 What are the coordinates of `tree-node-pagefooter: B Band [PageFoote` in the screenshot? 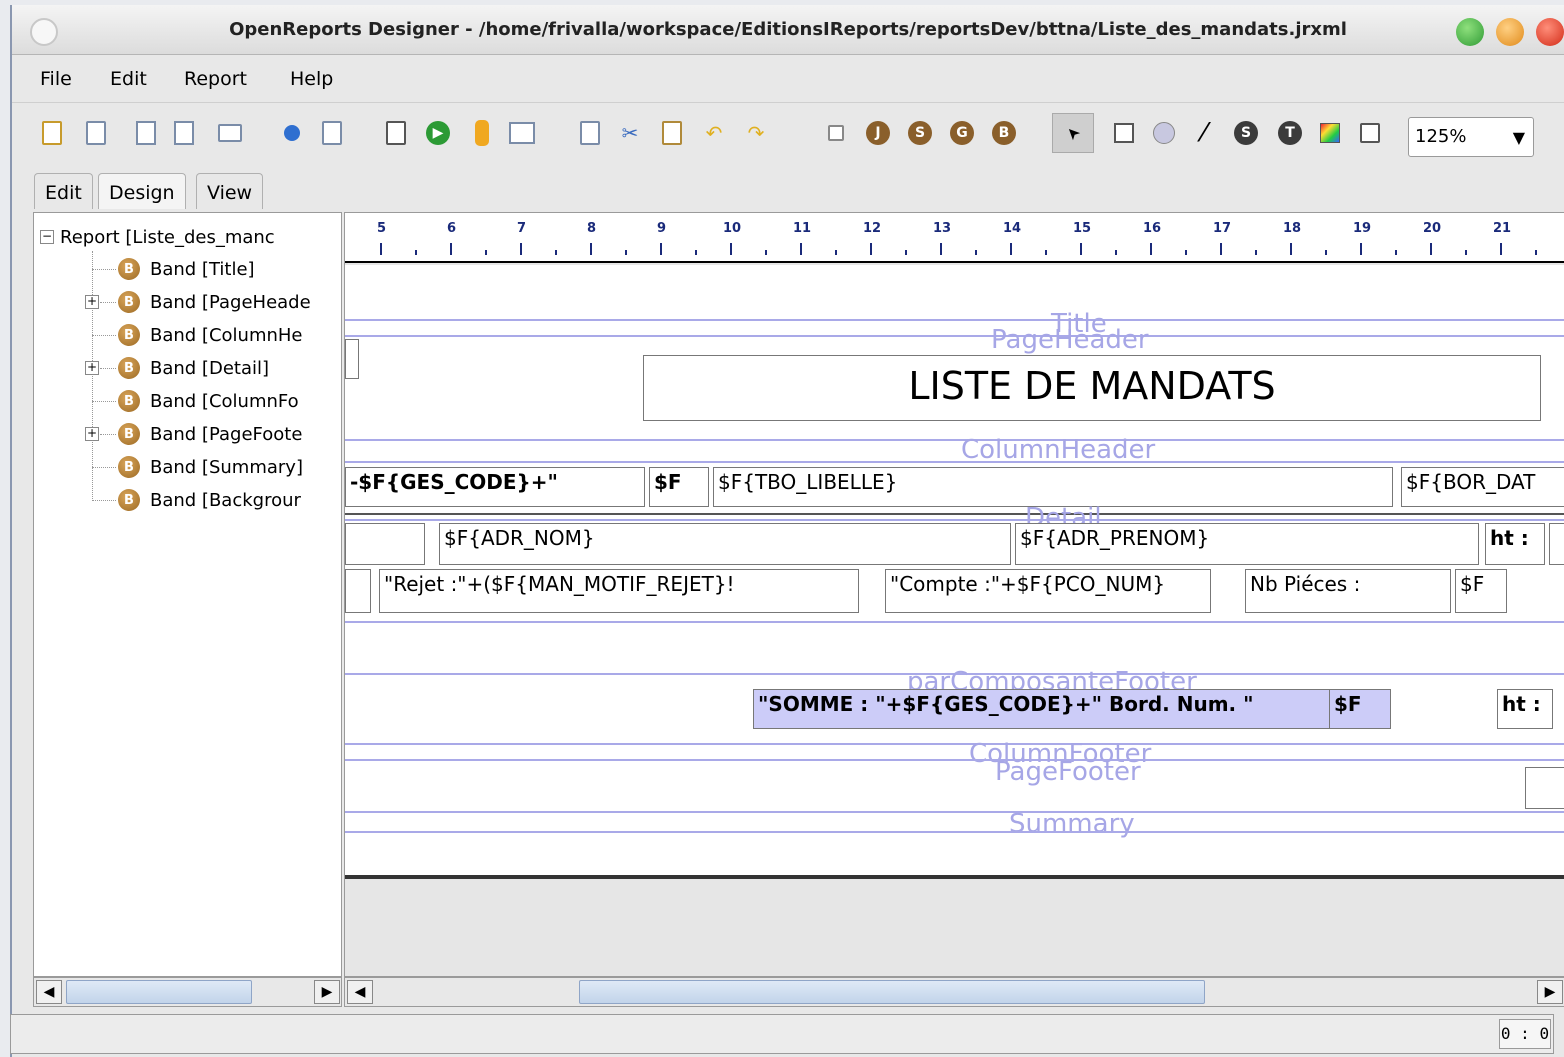 It's located at (210, 434).